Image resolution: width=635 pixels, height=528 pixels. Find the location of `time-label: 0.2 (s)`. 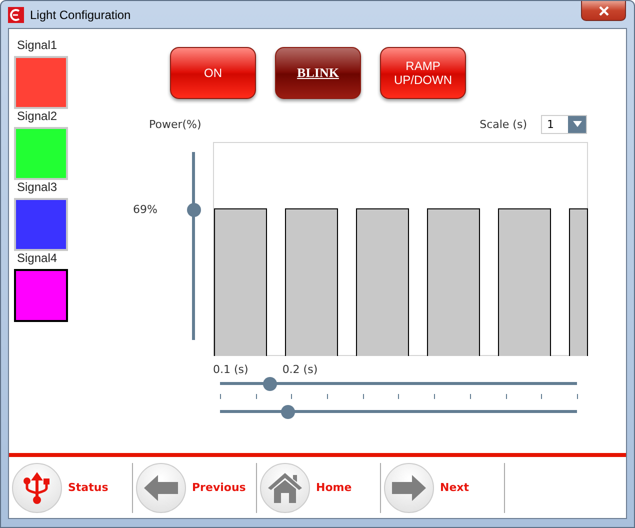

time-label: 0.2 (s) is located at coordinates (300, 370).